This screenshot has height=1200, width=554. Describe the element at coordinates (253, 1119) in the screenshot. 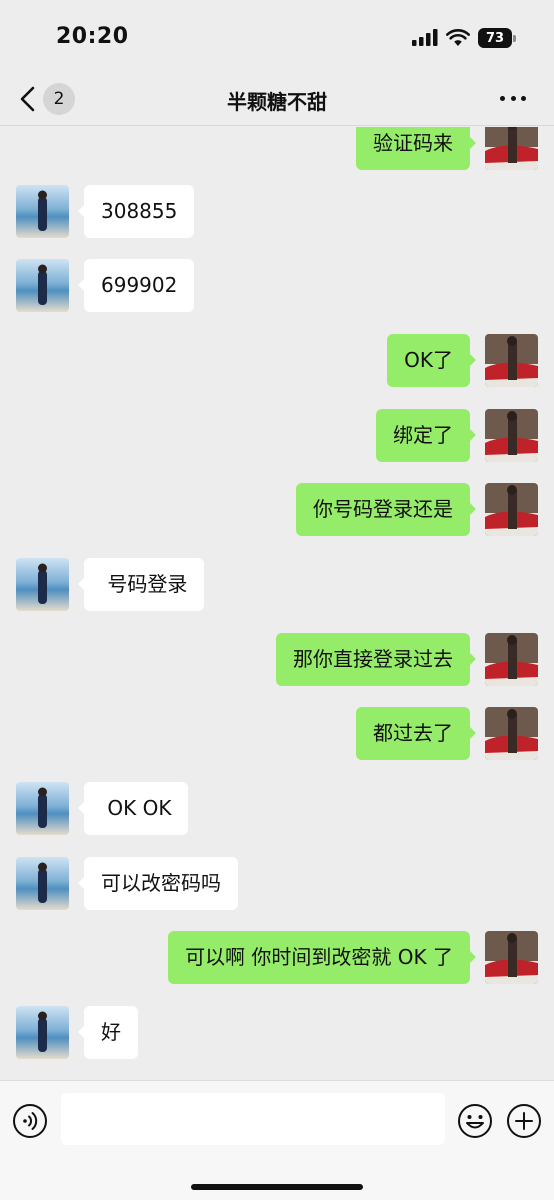

I see `message-input` at that location.